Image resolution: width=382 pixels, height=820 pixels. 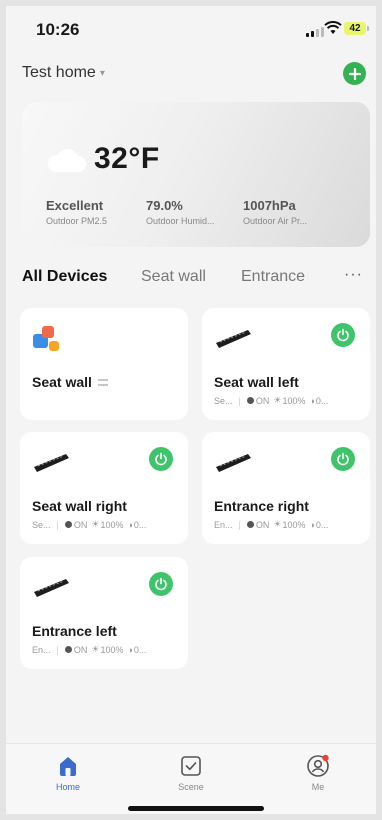 I want to click on stat-pm25: Excellent Outdoor PM2.5, so click(x=77, y=212).